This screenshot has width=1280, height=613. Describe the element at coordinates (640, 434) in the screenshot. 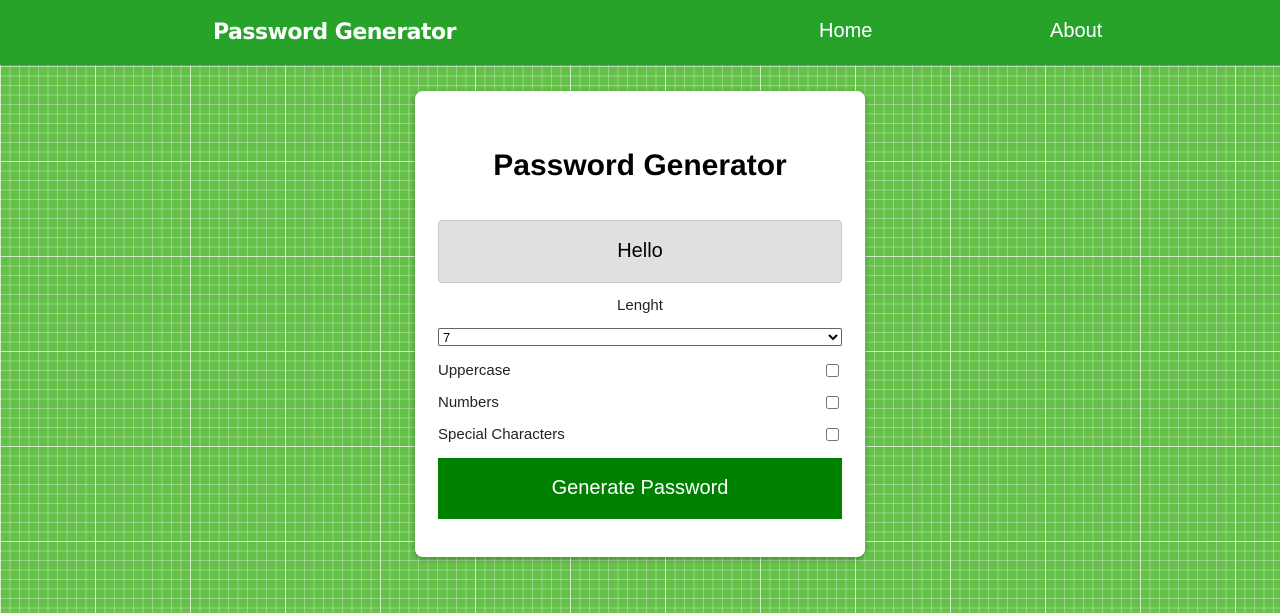

I see `option-special: Special Characters` at that location.